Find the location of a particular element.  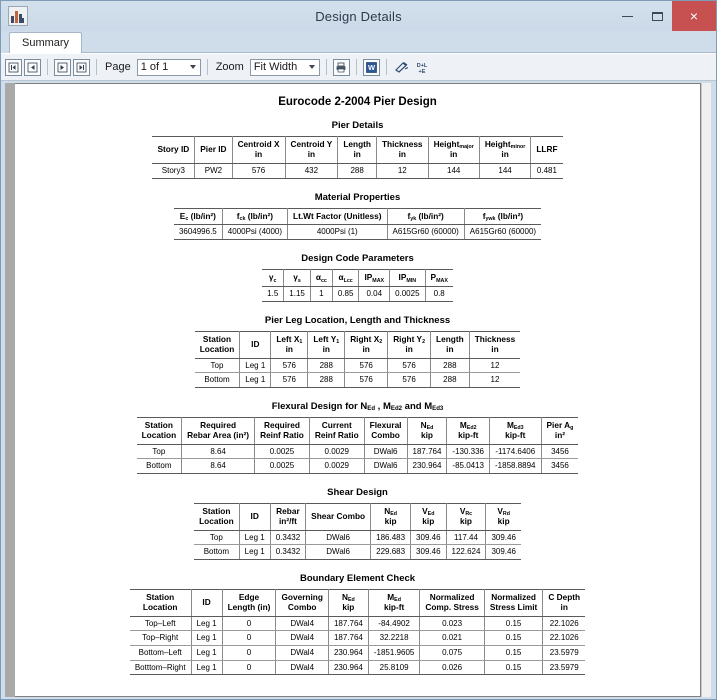

table-cell: 0.0025 is located at coordinates (282, 466).